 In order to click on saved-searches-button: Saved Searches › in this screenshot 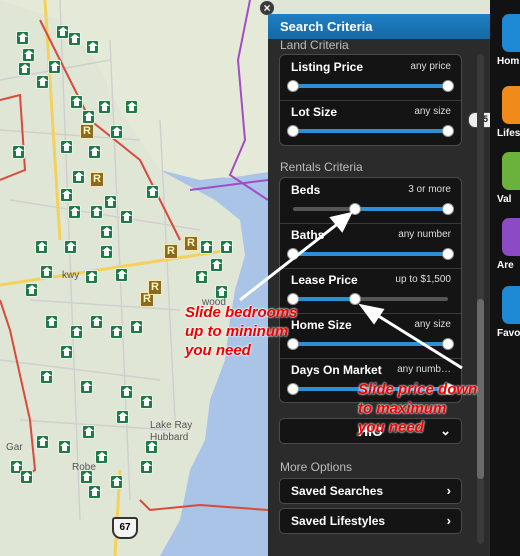, I will do `click(370, 491)`.